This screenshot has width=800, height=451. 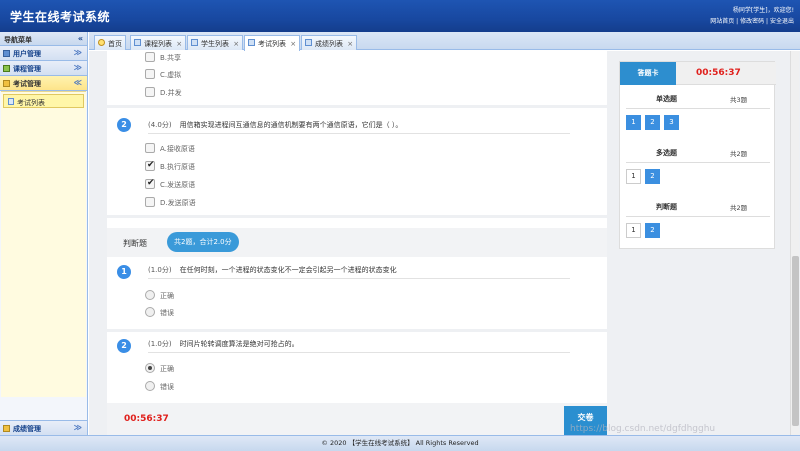 What do you see at coordinates (43, 244) in the screenshot?
I see `sidebar-submenu: 考试列表` at bounding box center [43, 244].